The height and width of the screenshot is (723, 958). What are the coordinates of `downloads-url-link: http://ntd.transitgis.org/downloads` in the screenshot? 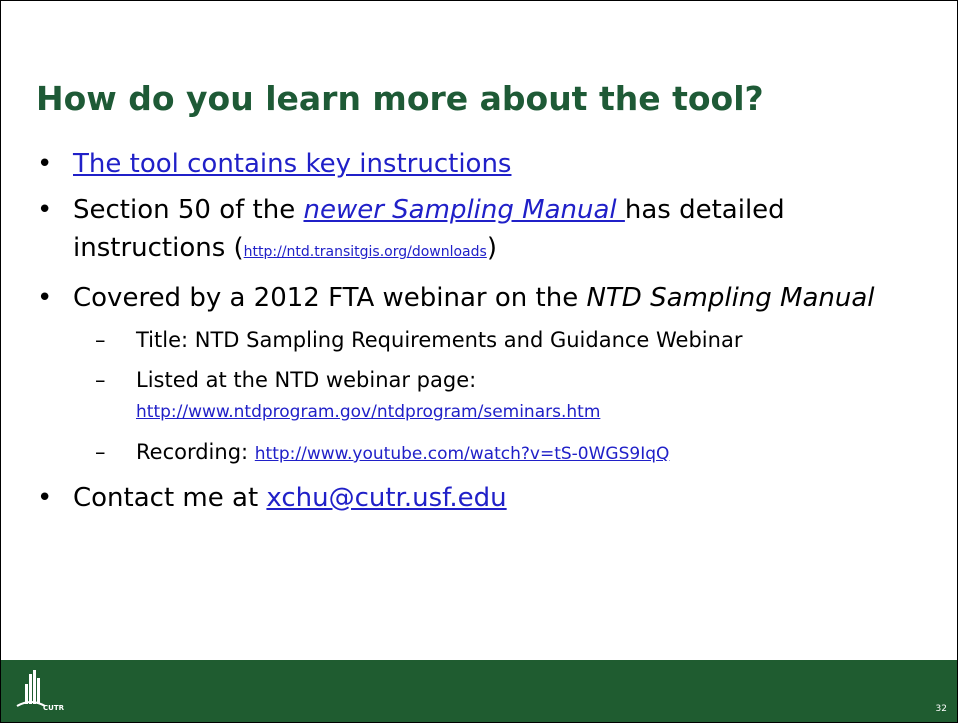 It's located at (365, 252).